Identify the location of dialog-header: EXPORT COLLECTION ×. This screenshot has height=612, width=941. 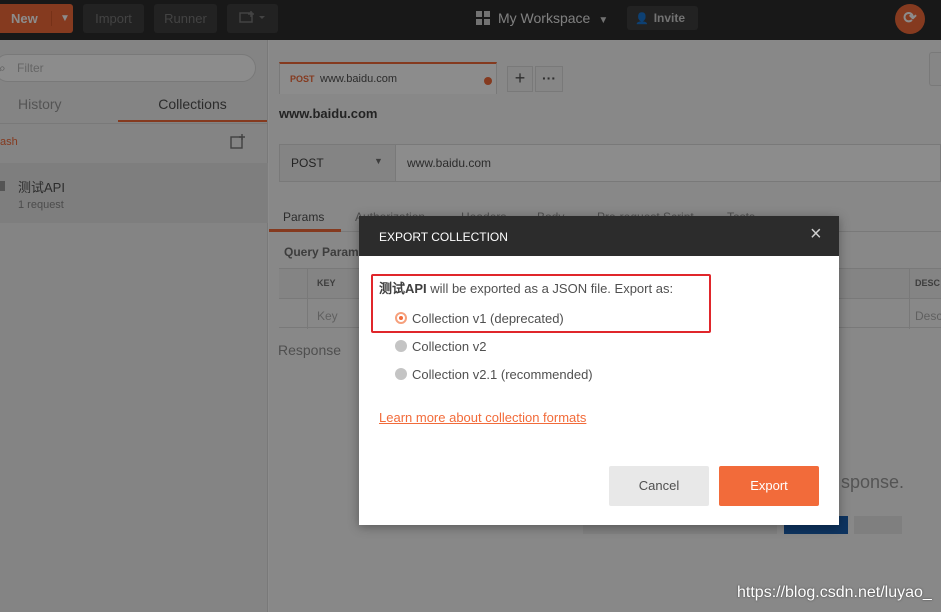
(599, 236).